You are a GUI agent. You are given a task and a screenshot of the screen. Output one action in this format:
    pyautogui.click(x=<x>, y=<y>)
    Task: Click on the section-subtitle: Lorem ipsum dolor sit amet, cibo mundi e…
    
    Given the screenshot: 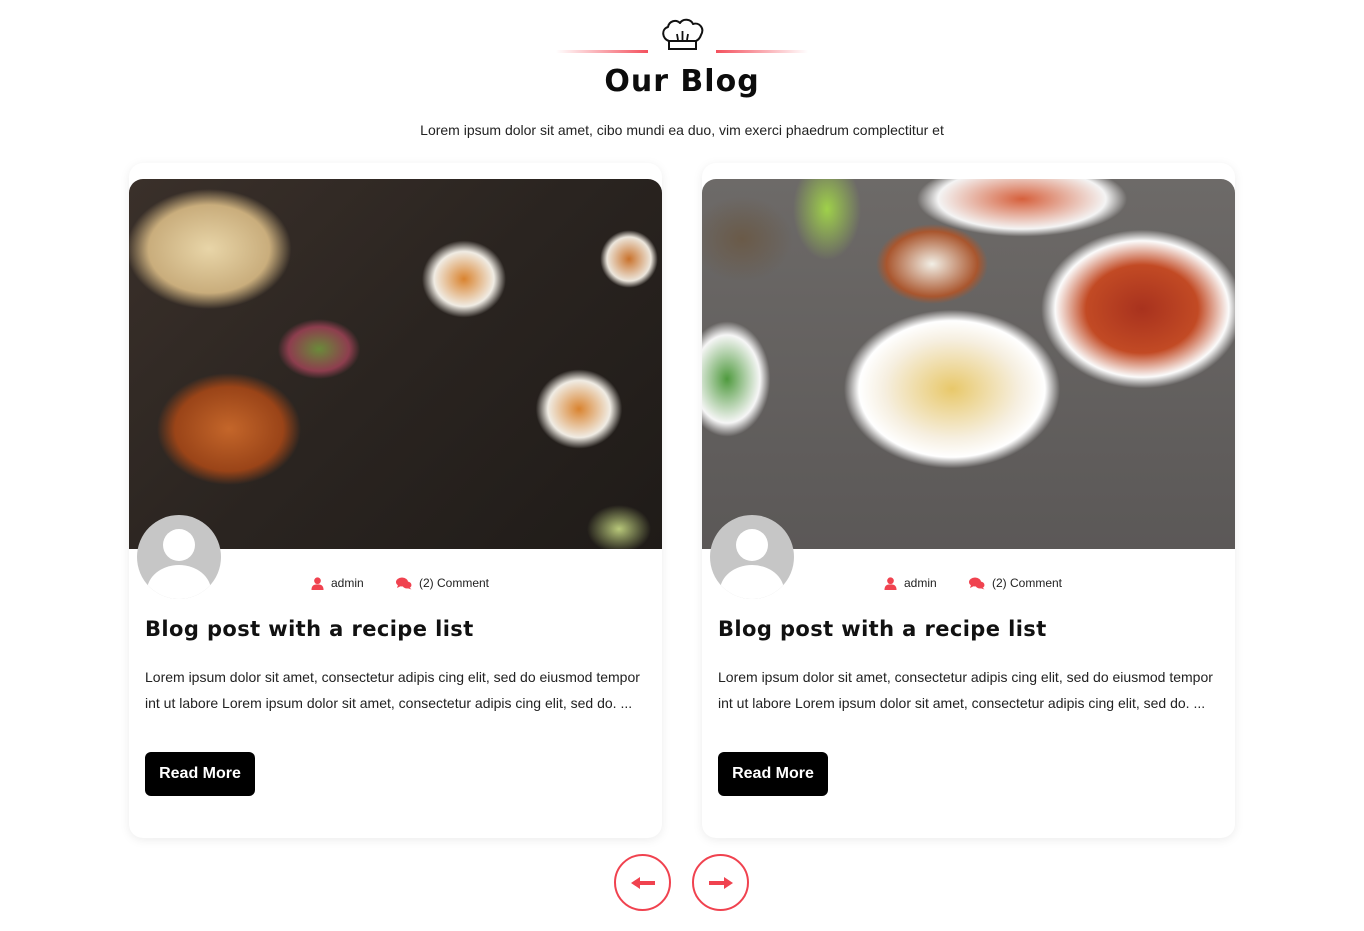 What is the action you would take?
    pyautogui.click(x=682, y=130)
    